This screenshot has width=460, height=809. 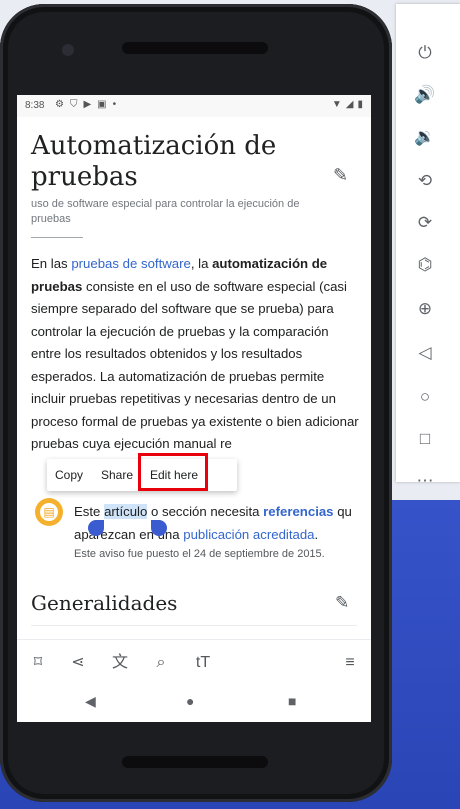 What do you see at coordinates (38, 663) in the screenshot?
I see `bookmark-icon: ⌑` at bounding box center [38, 663].